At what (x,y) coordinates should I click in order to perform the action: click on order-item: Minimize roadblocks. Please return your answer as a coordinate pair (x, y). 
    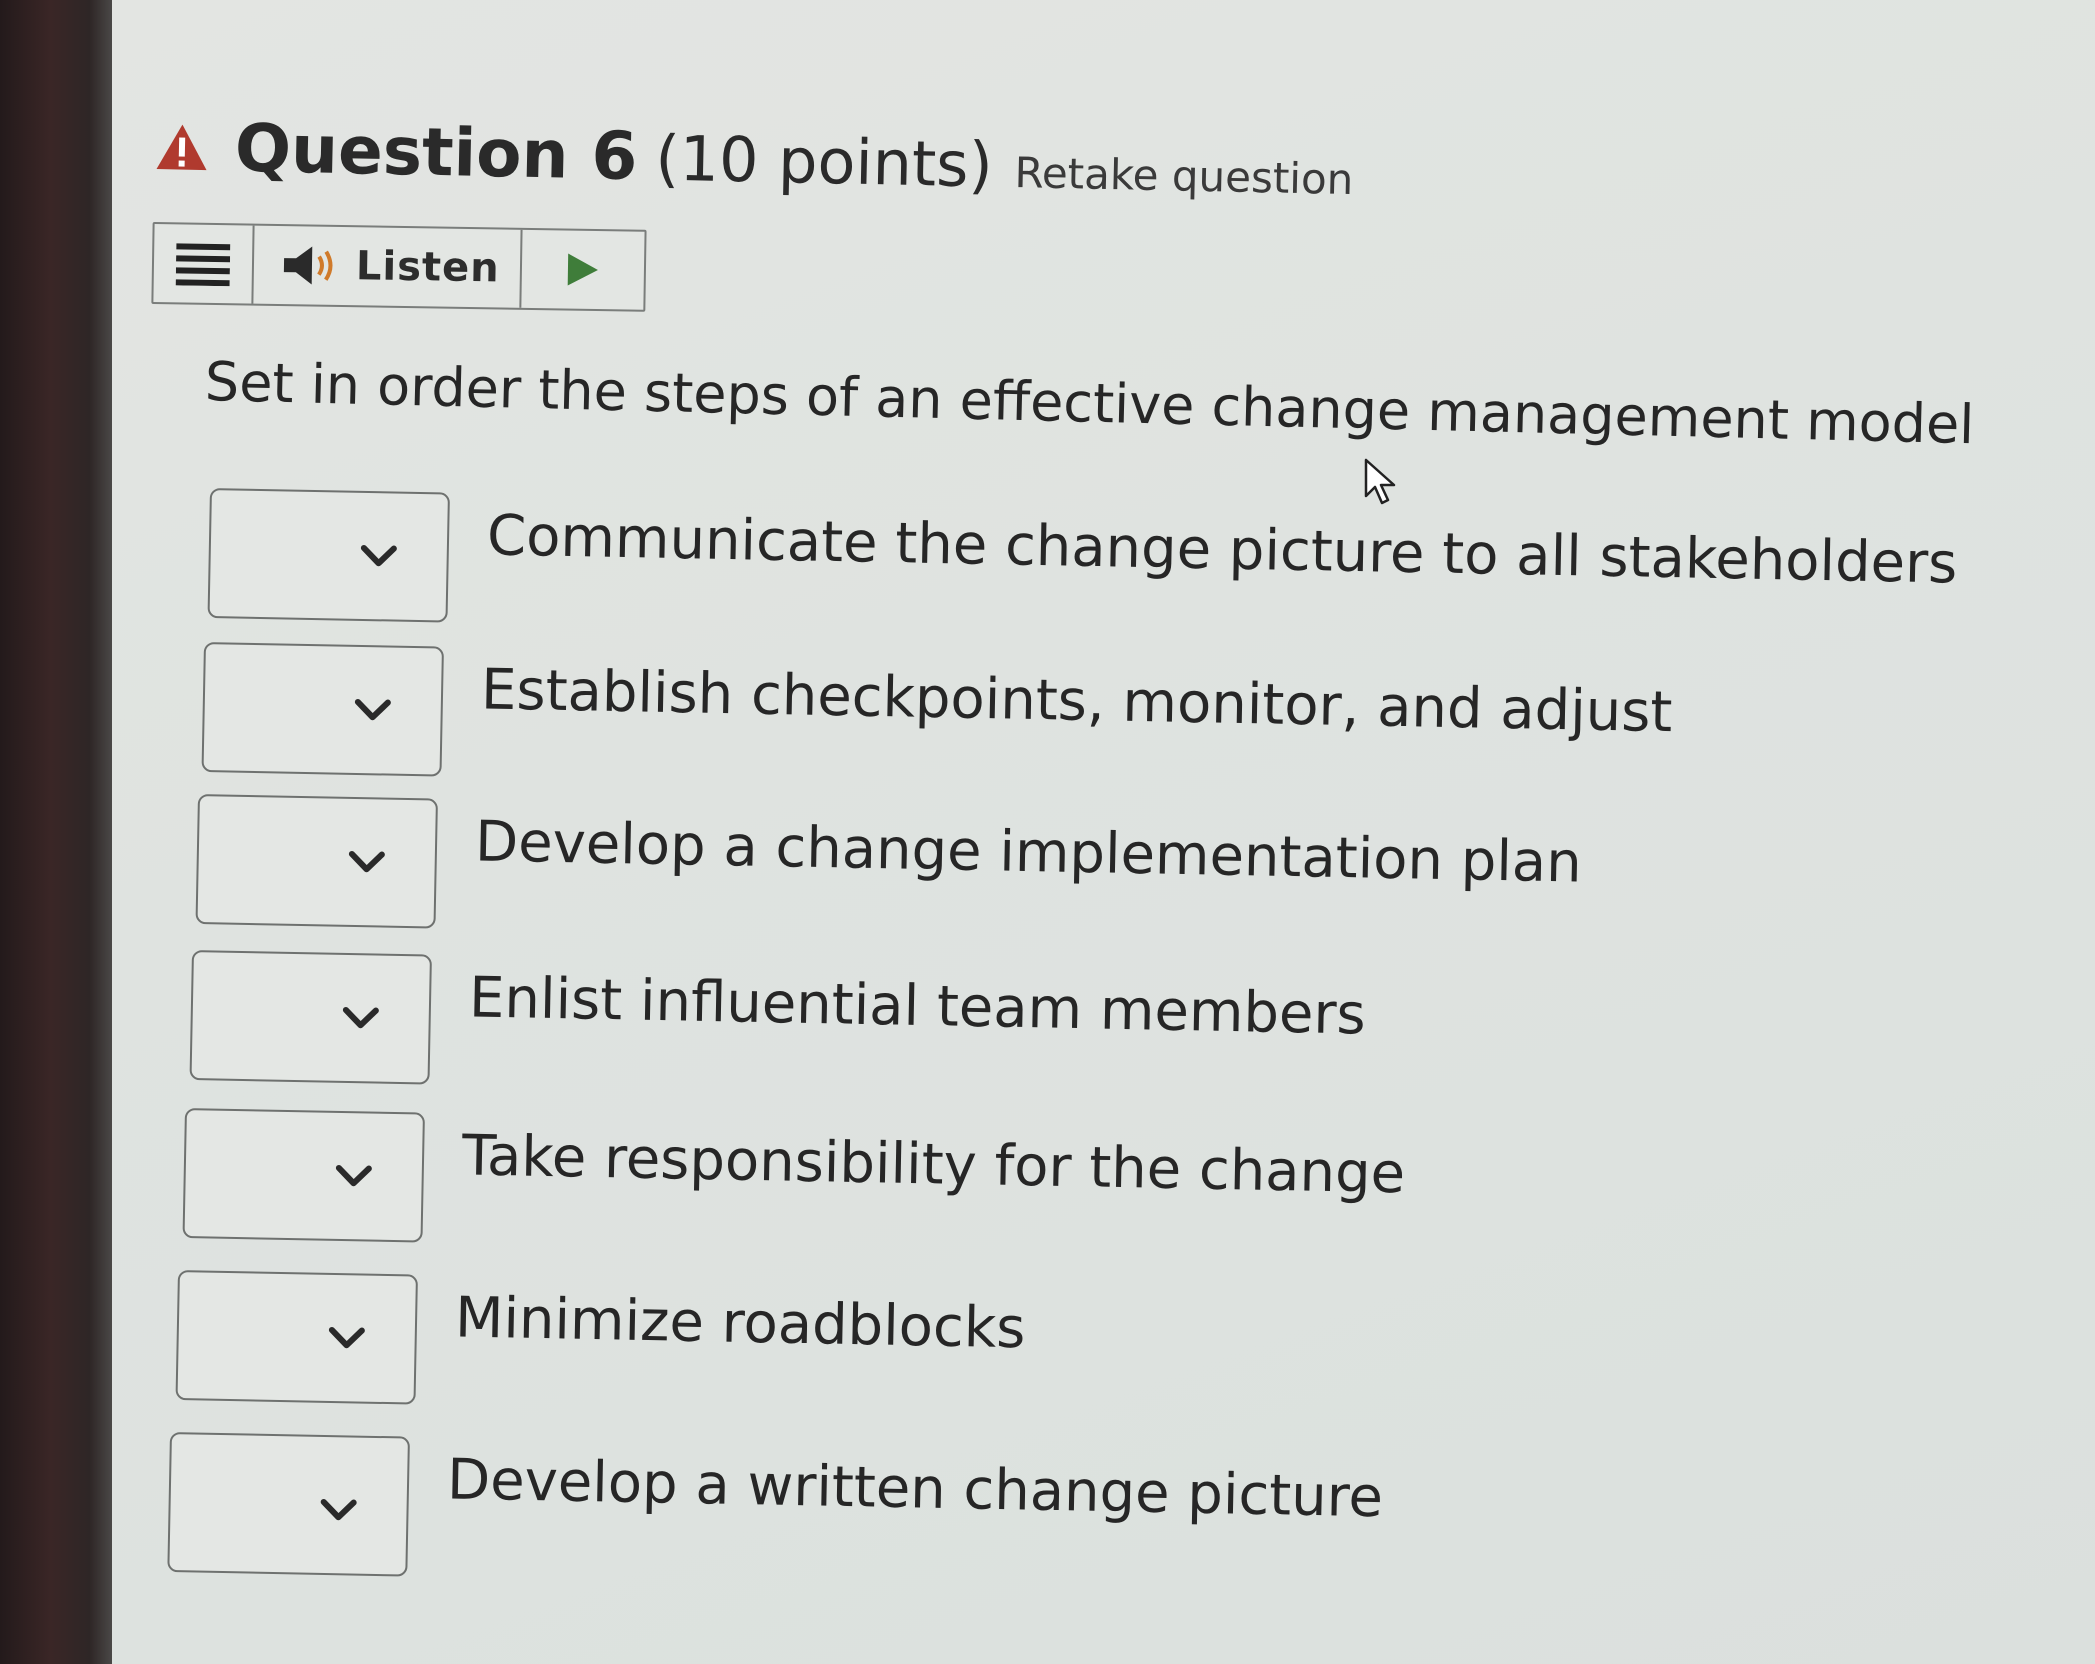
    Looking at the image, I should click on (601, 1343).